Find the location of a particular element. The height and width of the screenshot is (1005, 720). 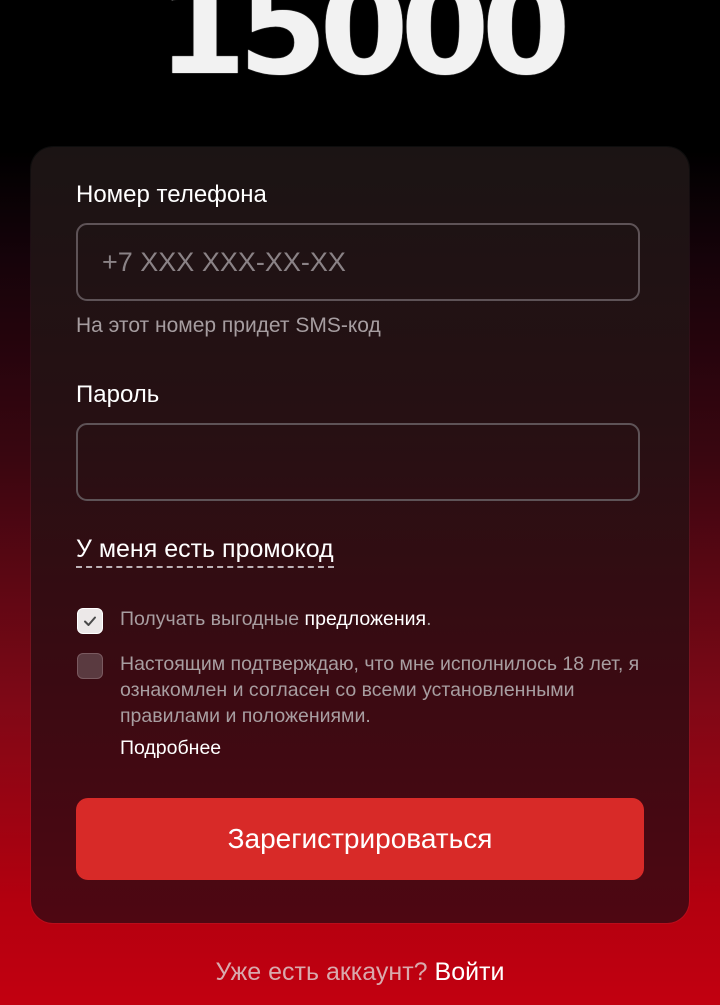

bonus-amount-heading: 15000 is located at coordinates (363, 52).